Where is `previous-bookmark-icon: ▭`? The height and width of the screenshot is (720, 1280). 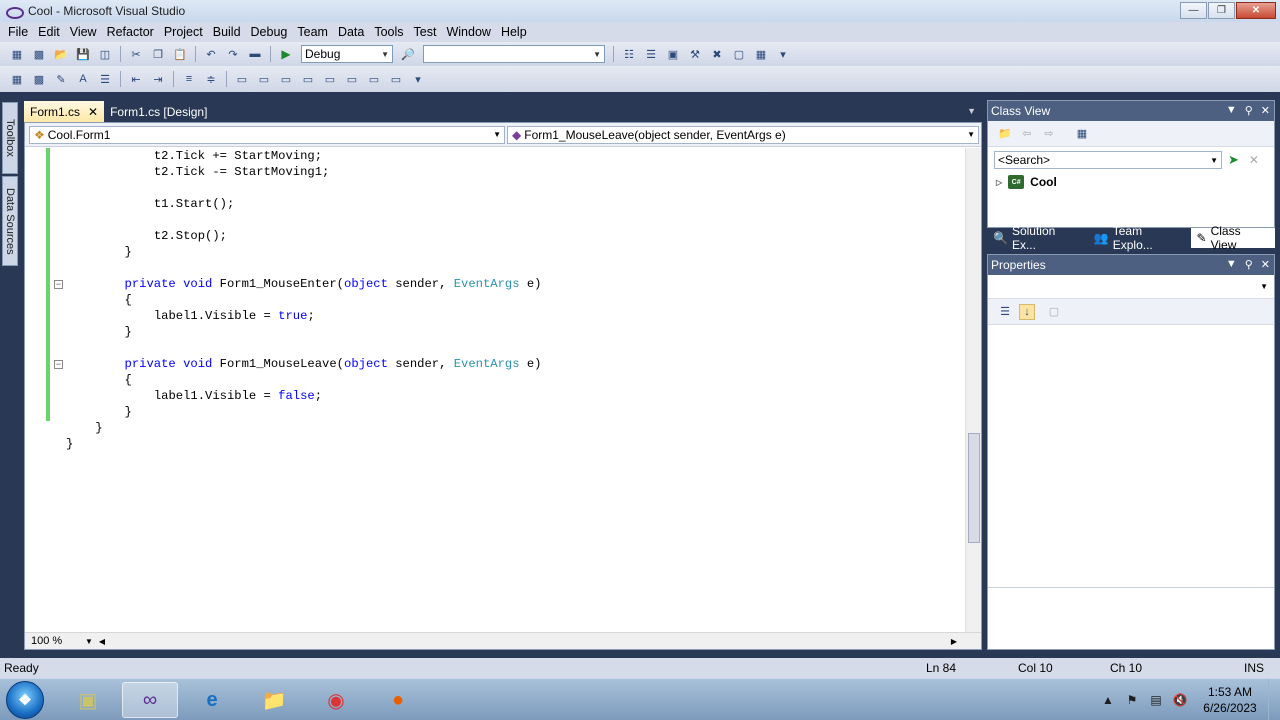
previous-bookmark-icon: ▭ is located at coordinates (264, 79).